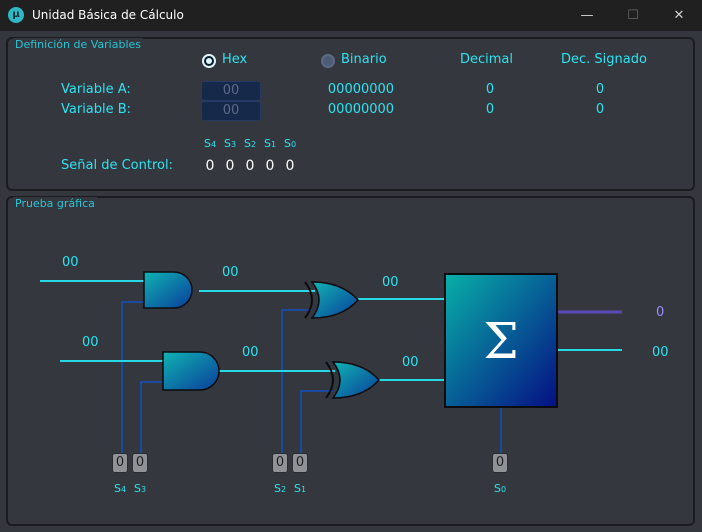  Describe the element at coordinates (120, 463) in the screenshot. I see `toggle-s4: 0` at that location.